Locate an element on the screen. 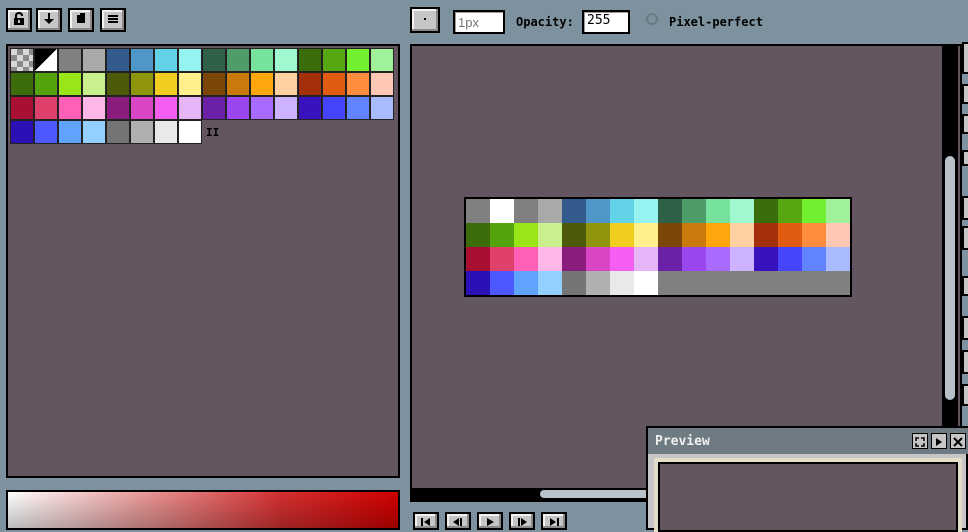 The image size is (968, 532). preview-center-button is located at coordinates (920, 441).